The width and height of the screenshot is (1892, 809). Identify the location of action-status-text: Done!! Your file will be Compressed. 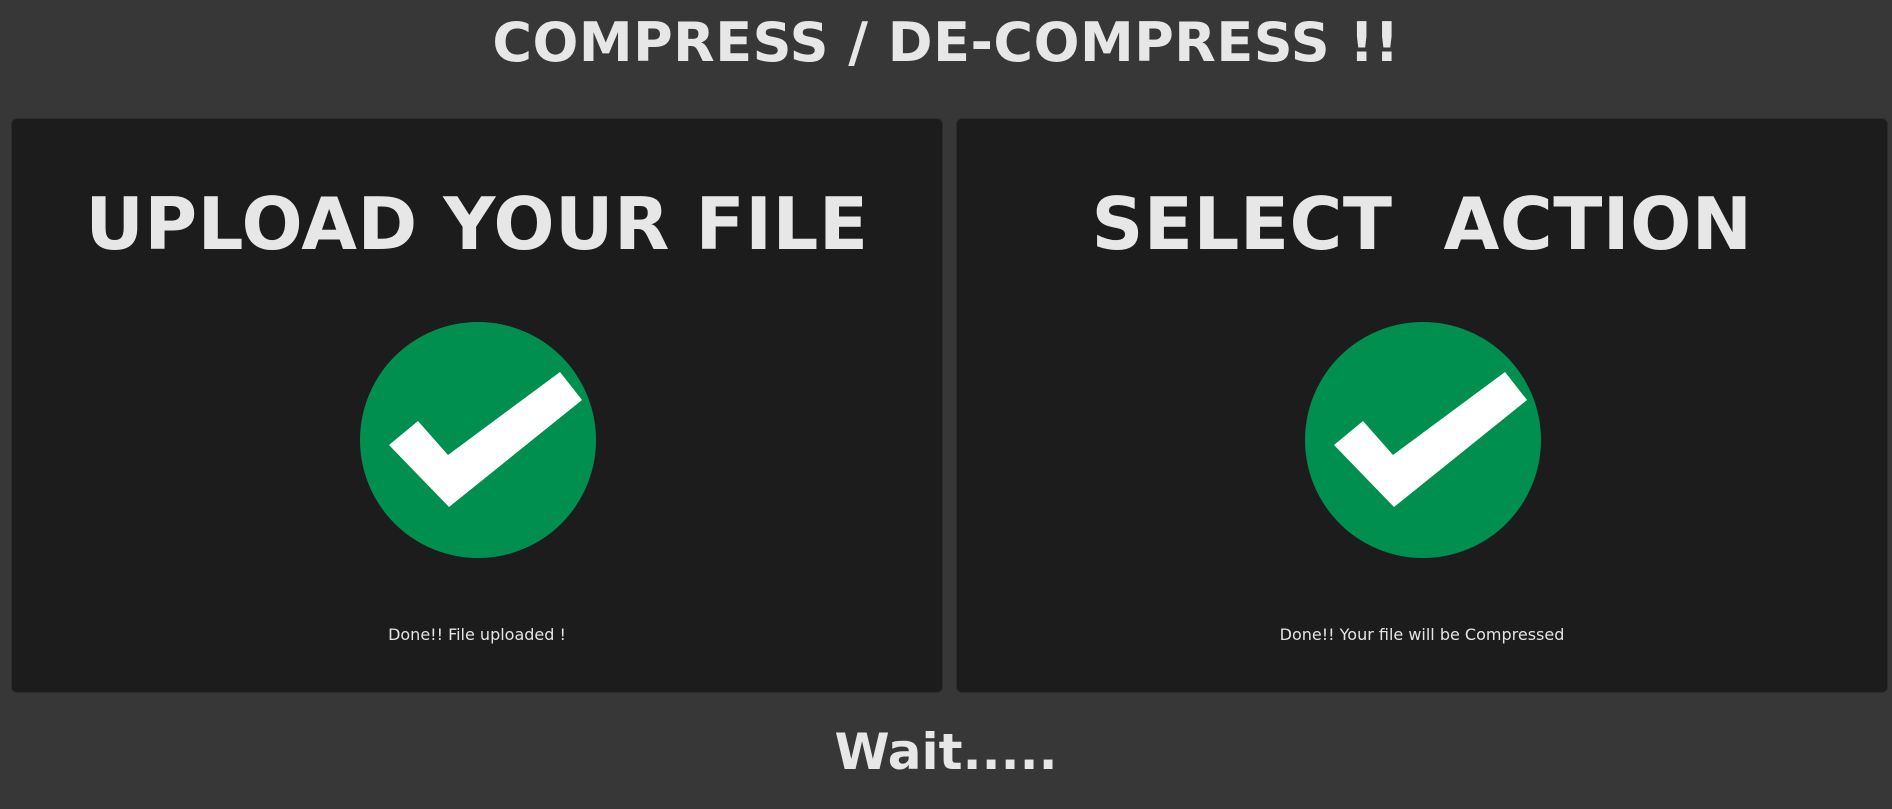
(1422, 634).